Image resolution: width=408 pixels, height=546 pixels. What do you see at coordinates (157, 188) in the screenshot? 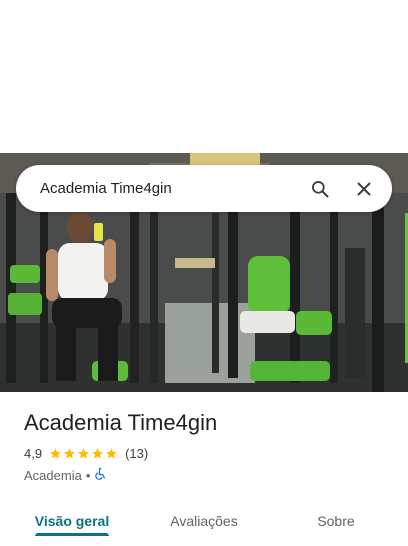
I see `search-input: Academia Time4gin` at bounding box center [157, 188].